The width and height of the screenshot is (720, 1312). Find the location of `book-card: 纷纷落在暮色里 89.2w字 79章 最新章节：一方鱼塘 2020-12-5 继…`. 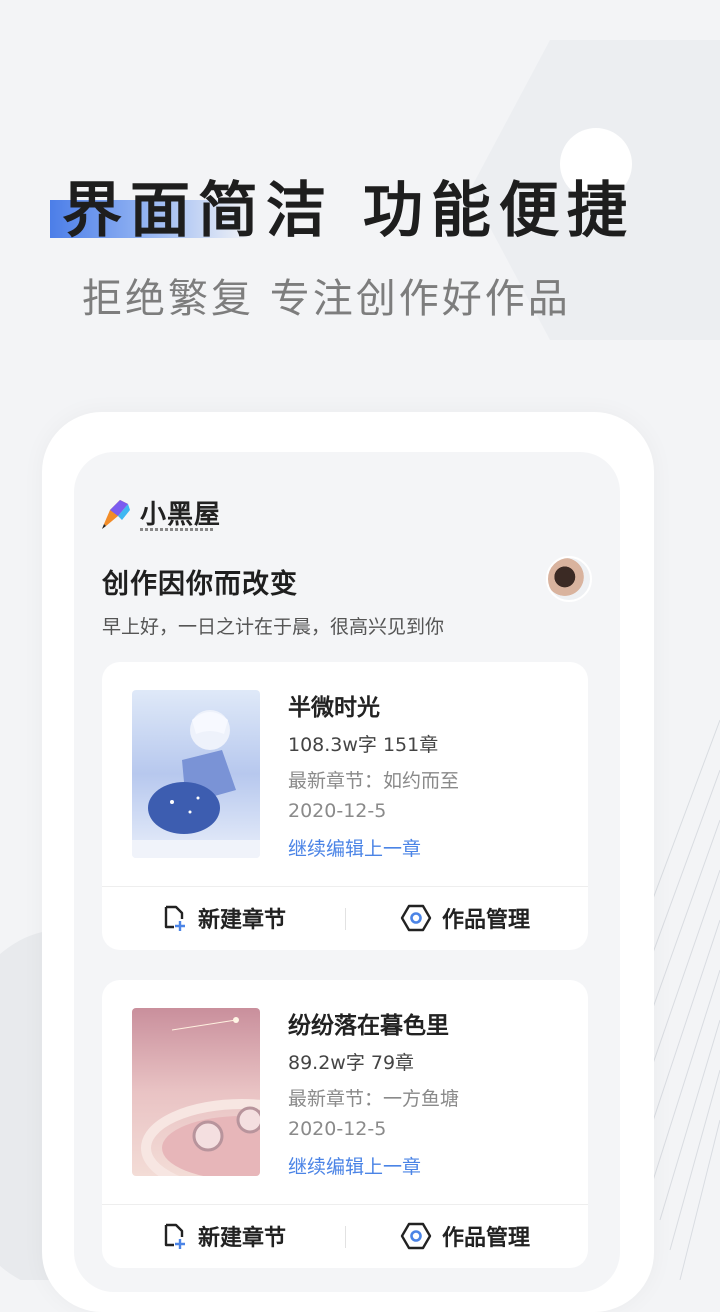

book-card: 纷纷落在暮色里 89.2w字 79章 最新章节：一方鱼塘 2020-12-5 继… is located at coordinates (345, 1124).